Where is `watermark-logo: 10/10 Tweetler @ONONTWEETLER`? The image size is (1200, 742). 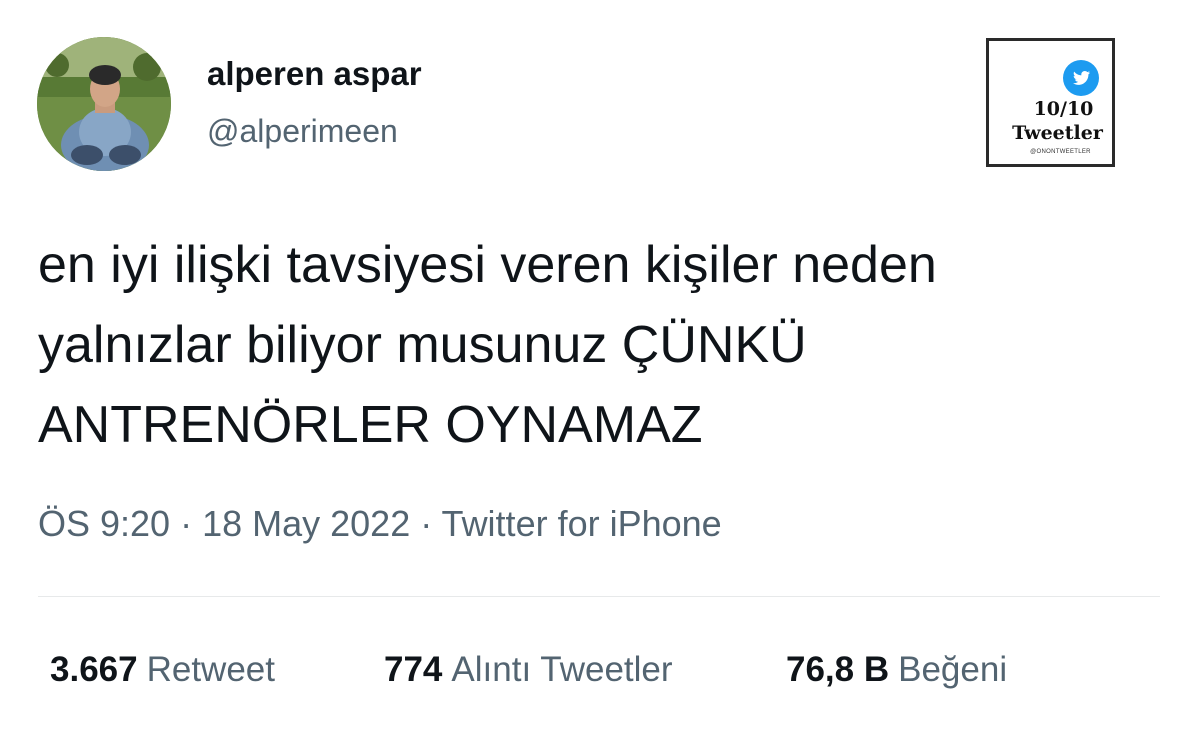
watermark-logo: 10/10 Tweetler @ONONTWEETLER is located at coordinates (1050, 102).